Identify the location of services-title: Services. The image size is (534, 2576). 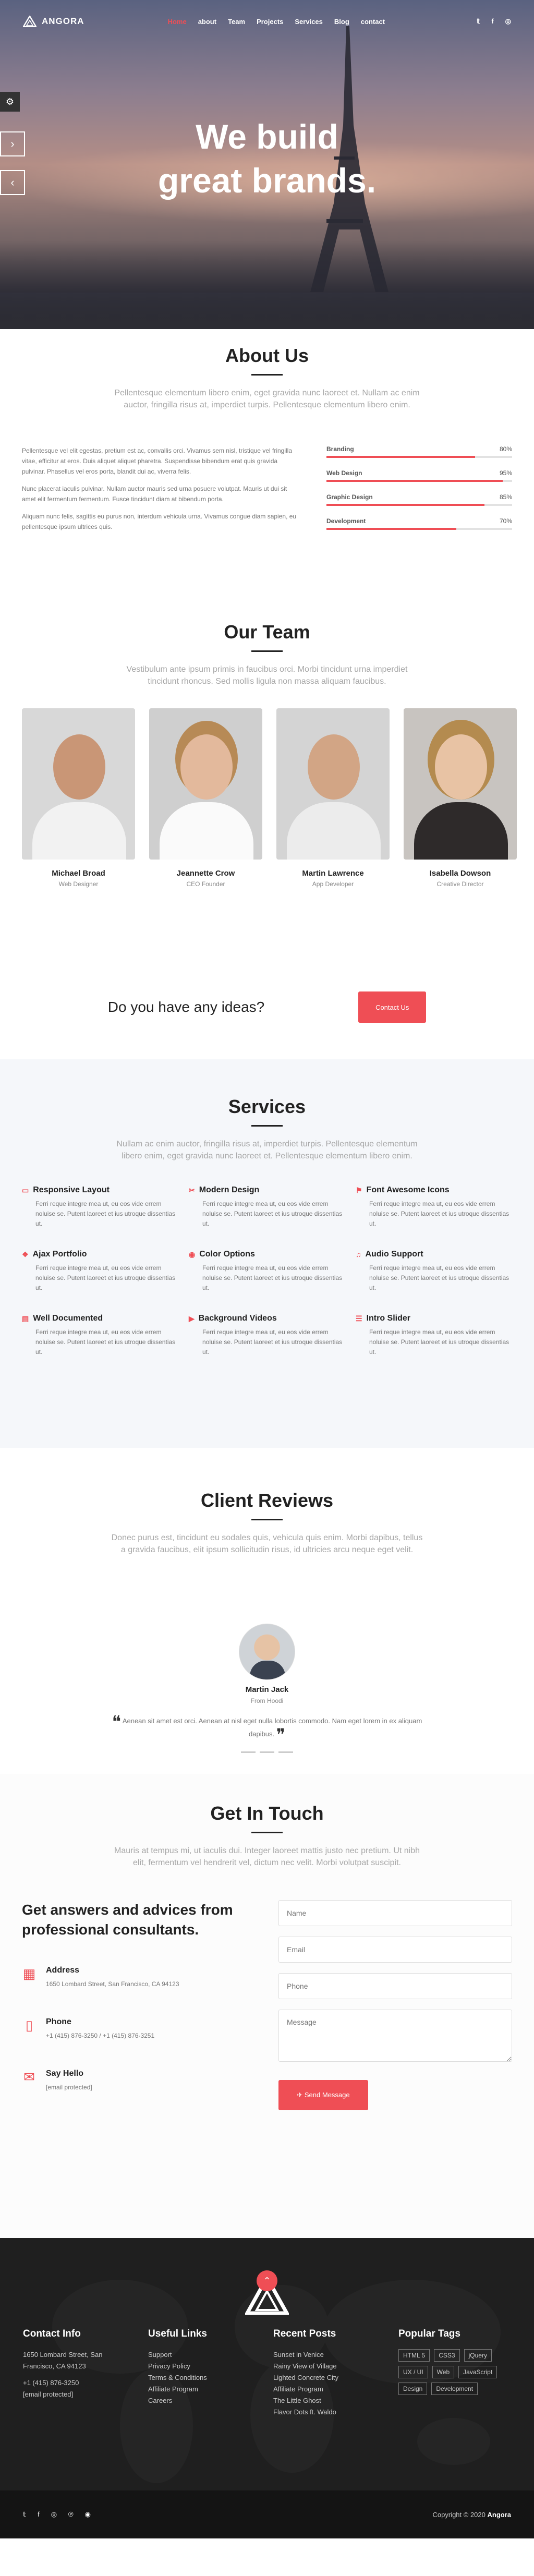
(267, 1106).